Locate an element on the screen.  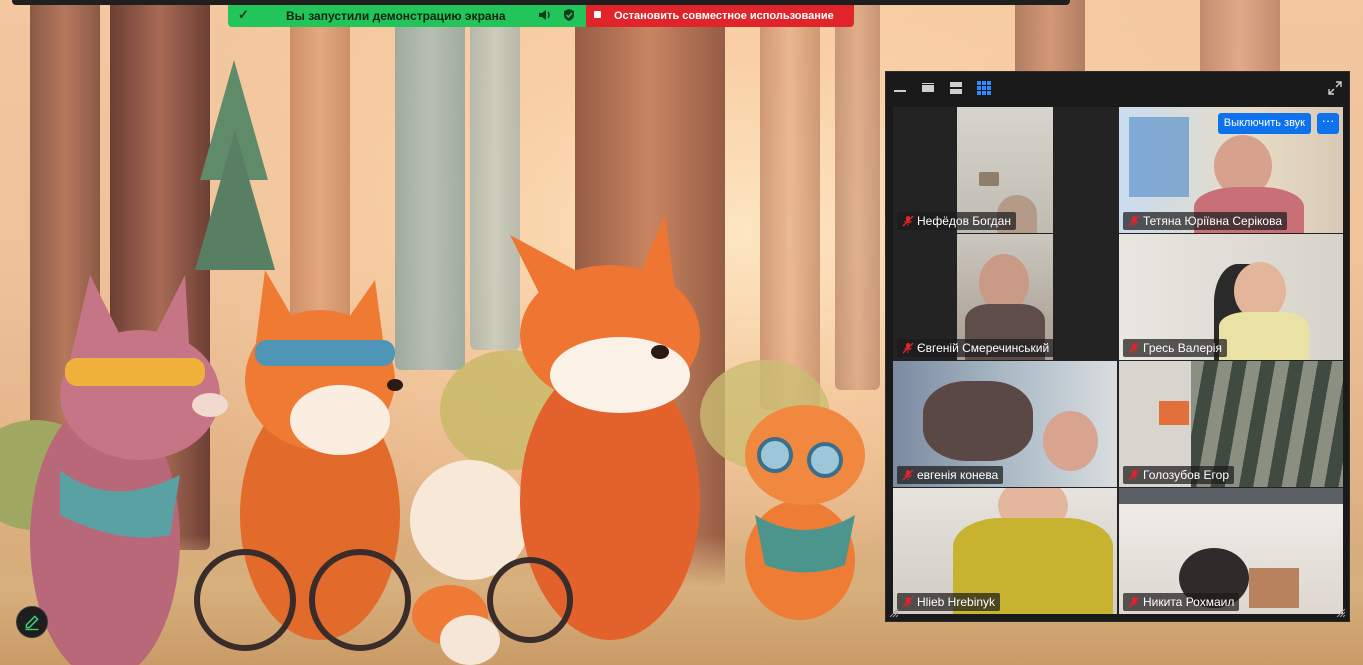
participant-name: Тетяна Юріївна Серікова is located at coordinates (1213, 221).